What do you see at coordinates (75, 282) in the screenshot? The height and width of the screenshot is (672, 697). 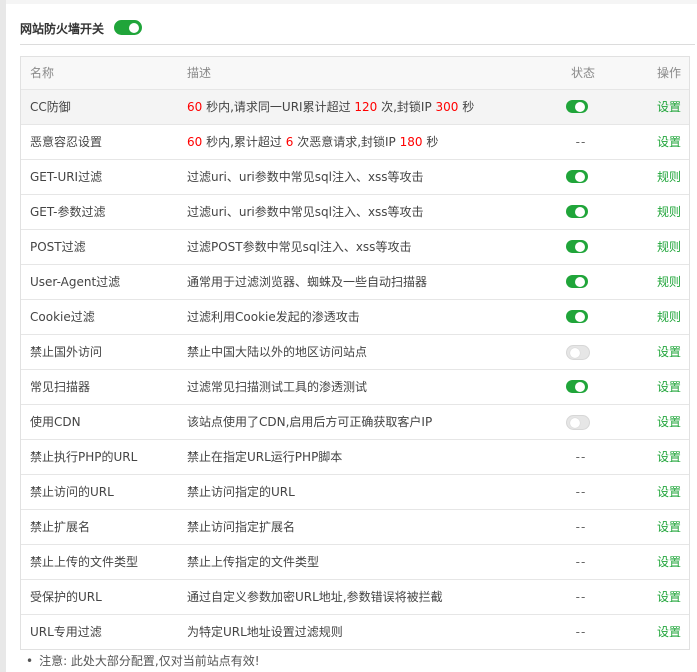 I see `rule-name: User-Agent过滤` at bounding box center [75, 282].